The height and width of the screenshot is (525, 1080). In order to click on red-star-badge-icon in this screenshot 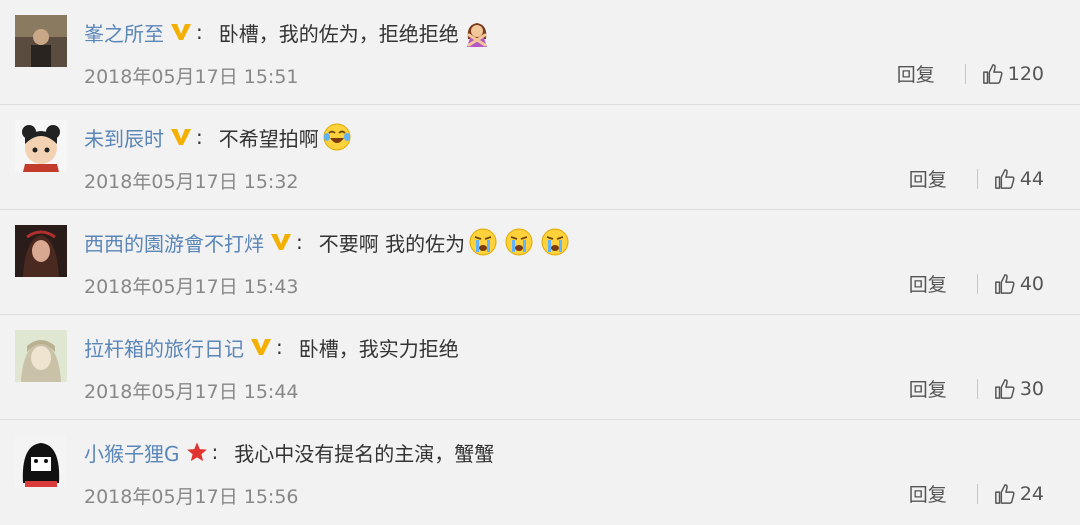, I will do `click(197, 452)`.